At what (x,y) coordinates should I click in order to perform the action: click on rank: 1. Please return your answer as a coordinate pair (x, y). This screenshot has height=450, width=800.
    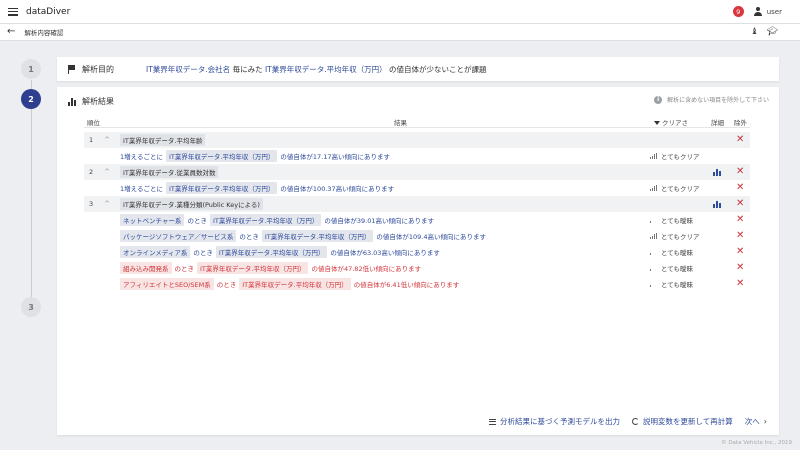
    Looking at the image, I should click on (91, 140).